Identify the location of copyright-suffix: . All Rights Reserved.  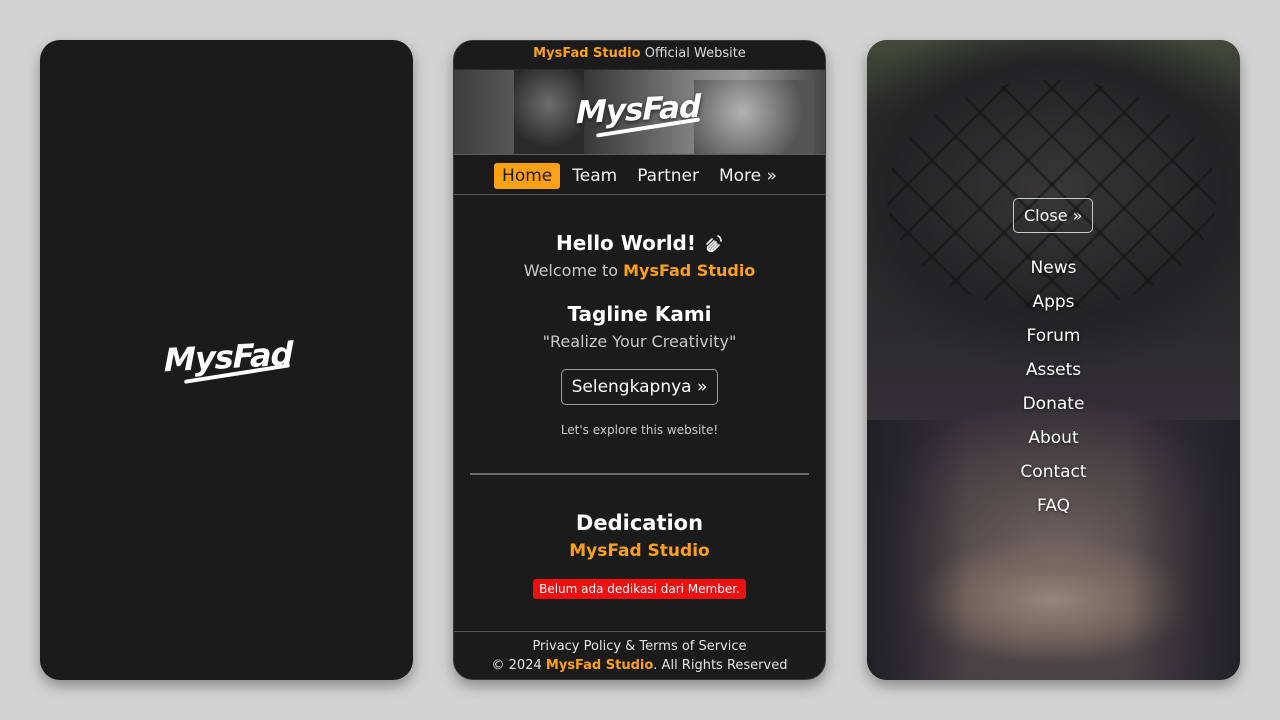
(720, 665).